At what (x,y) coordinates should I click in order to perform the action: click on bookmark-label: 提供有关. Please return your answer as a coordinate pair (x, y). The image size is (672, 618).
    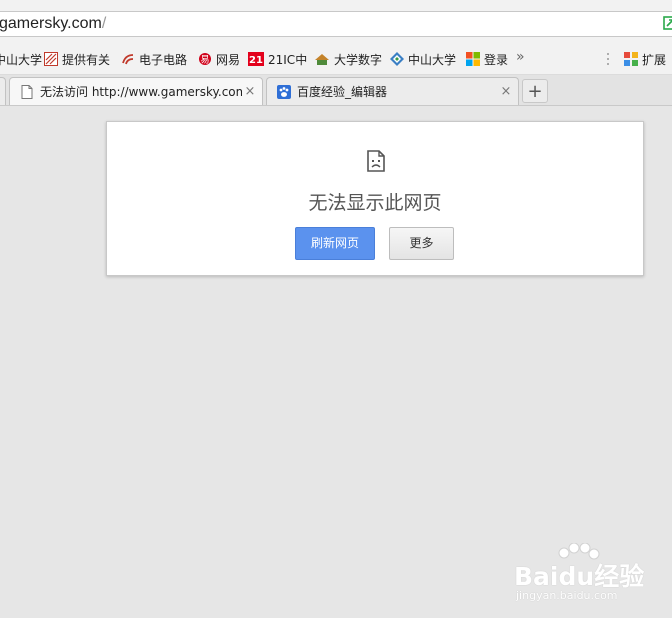
    Looking at the image, I should click on (86, 59).